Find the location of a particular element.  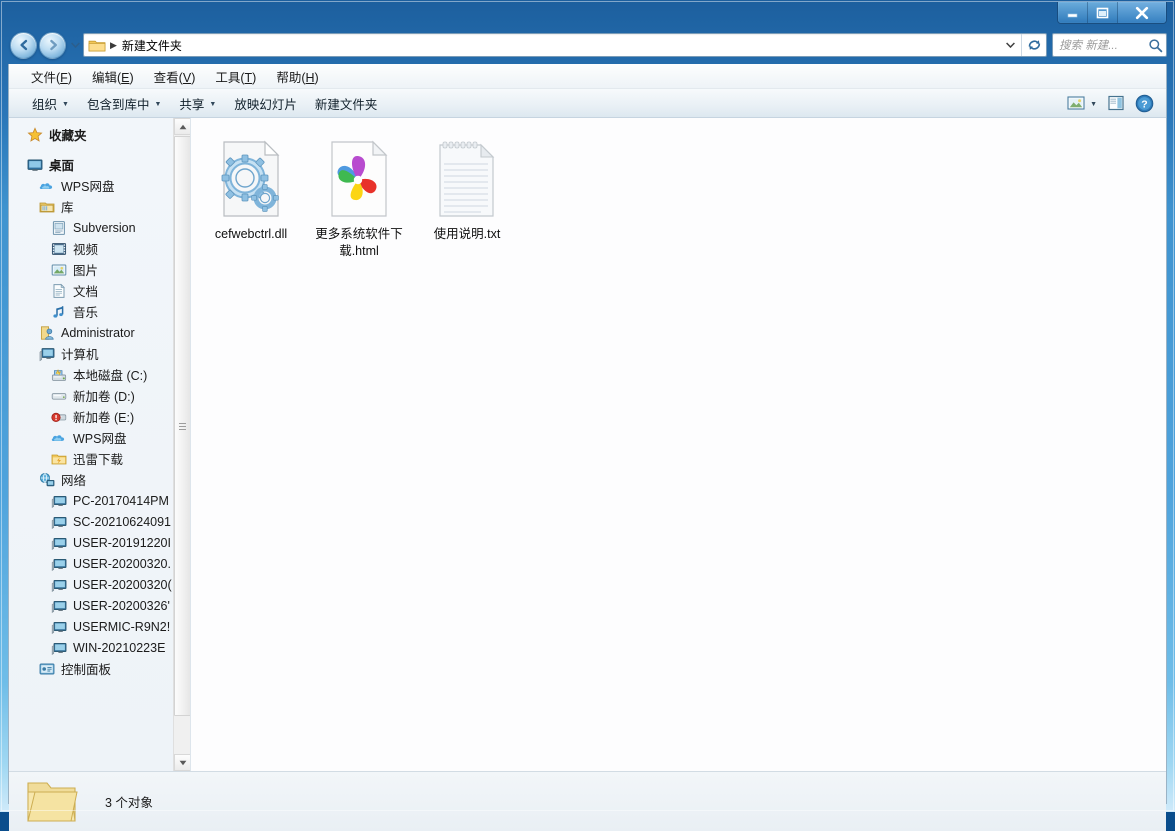

nav-item-network-pc-3: USER-20191220I is located at coordinates (99, 542).